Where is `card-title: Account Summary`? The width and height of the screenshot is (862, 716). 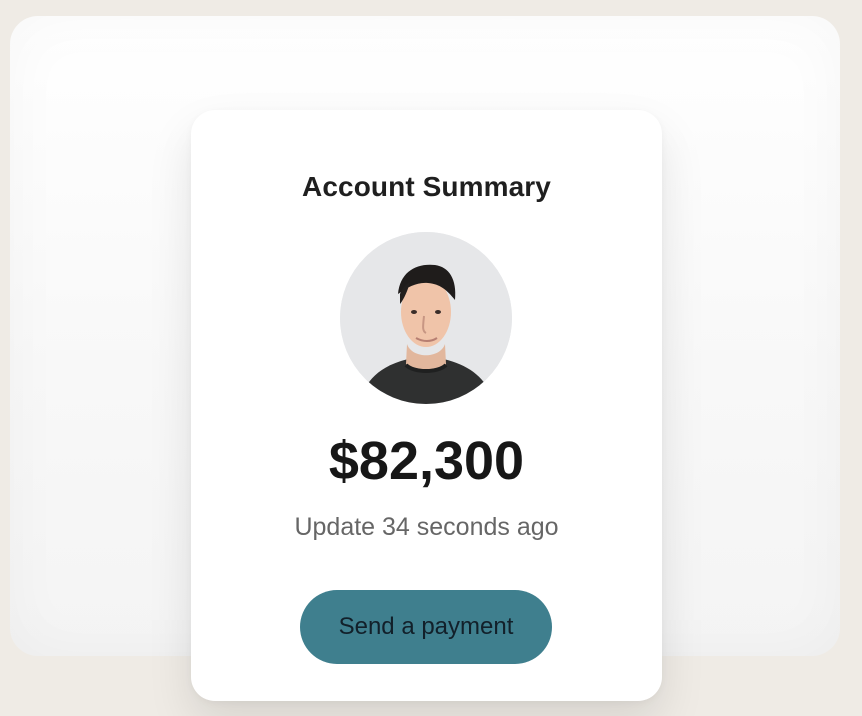
card-title: Account Summary is located at coordinates (426, 186).